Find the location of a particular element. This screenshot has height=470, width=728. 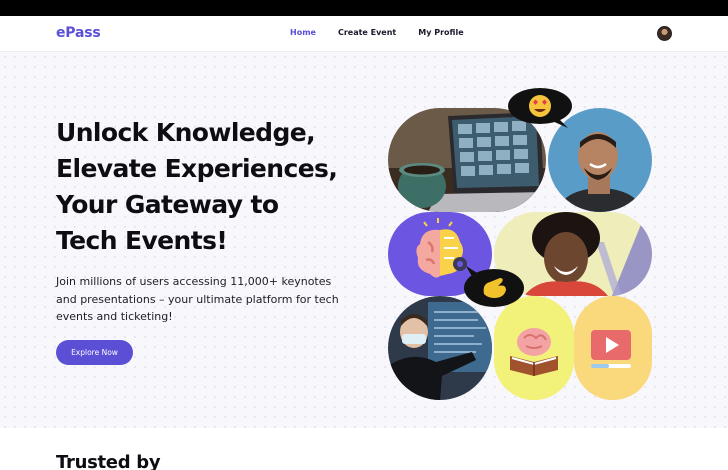

subtext-line: events and ticketing! is located at coordinates (114, 316).